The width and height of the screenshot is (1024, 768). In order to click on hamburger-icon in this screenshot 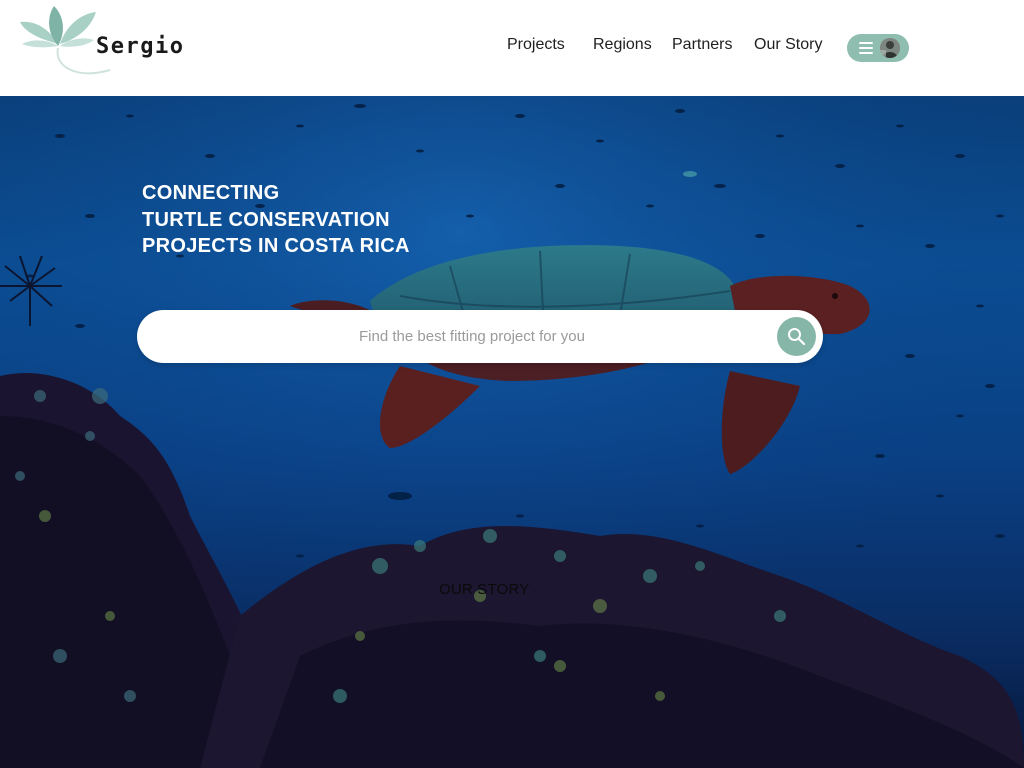, I will do `click(866, 48)`.